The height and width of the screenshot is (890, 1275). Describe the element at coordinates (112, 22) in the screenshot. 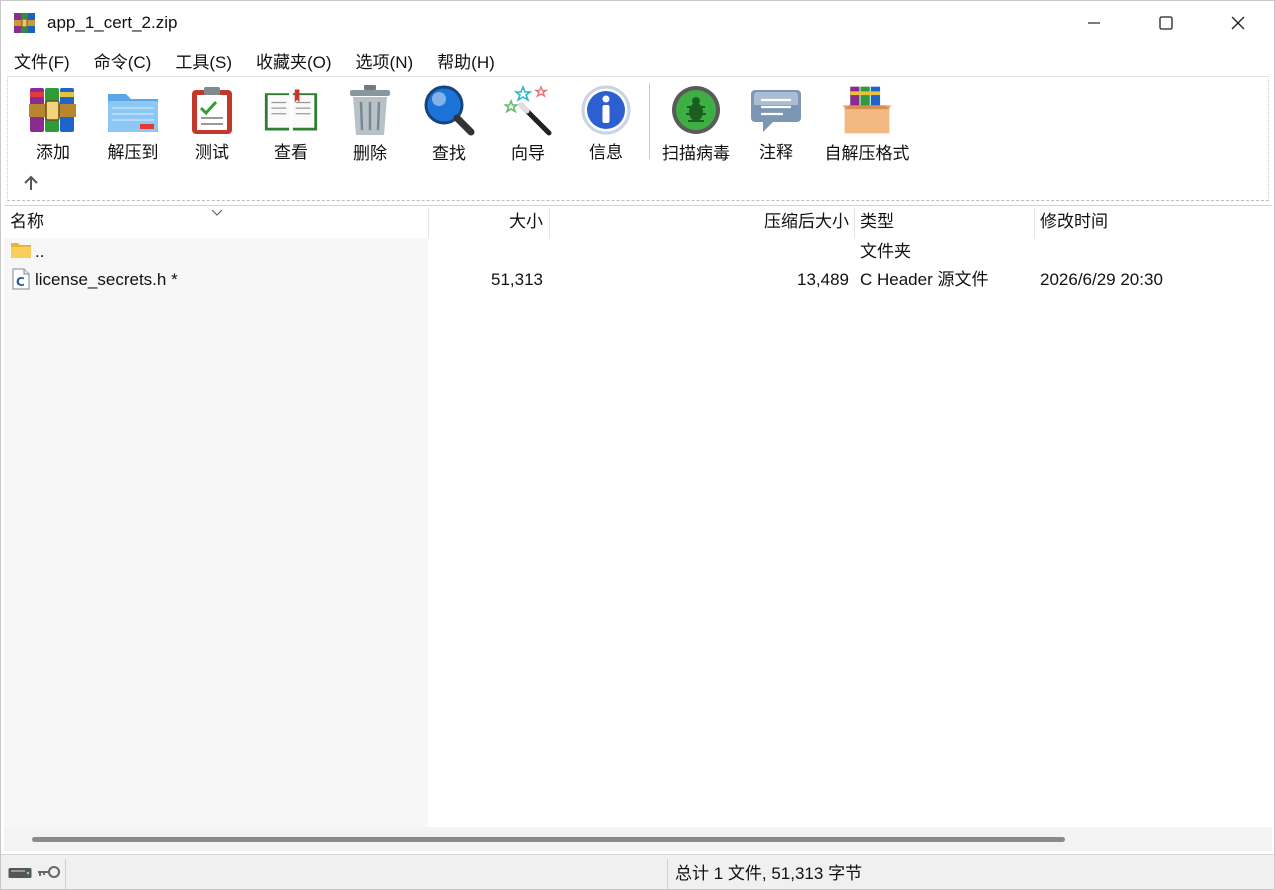

I see `window-title: app_1_cert_2.zip` at that location.